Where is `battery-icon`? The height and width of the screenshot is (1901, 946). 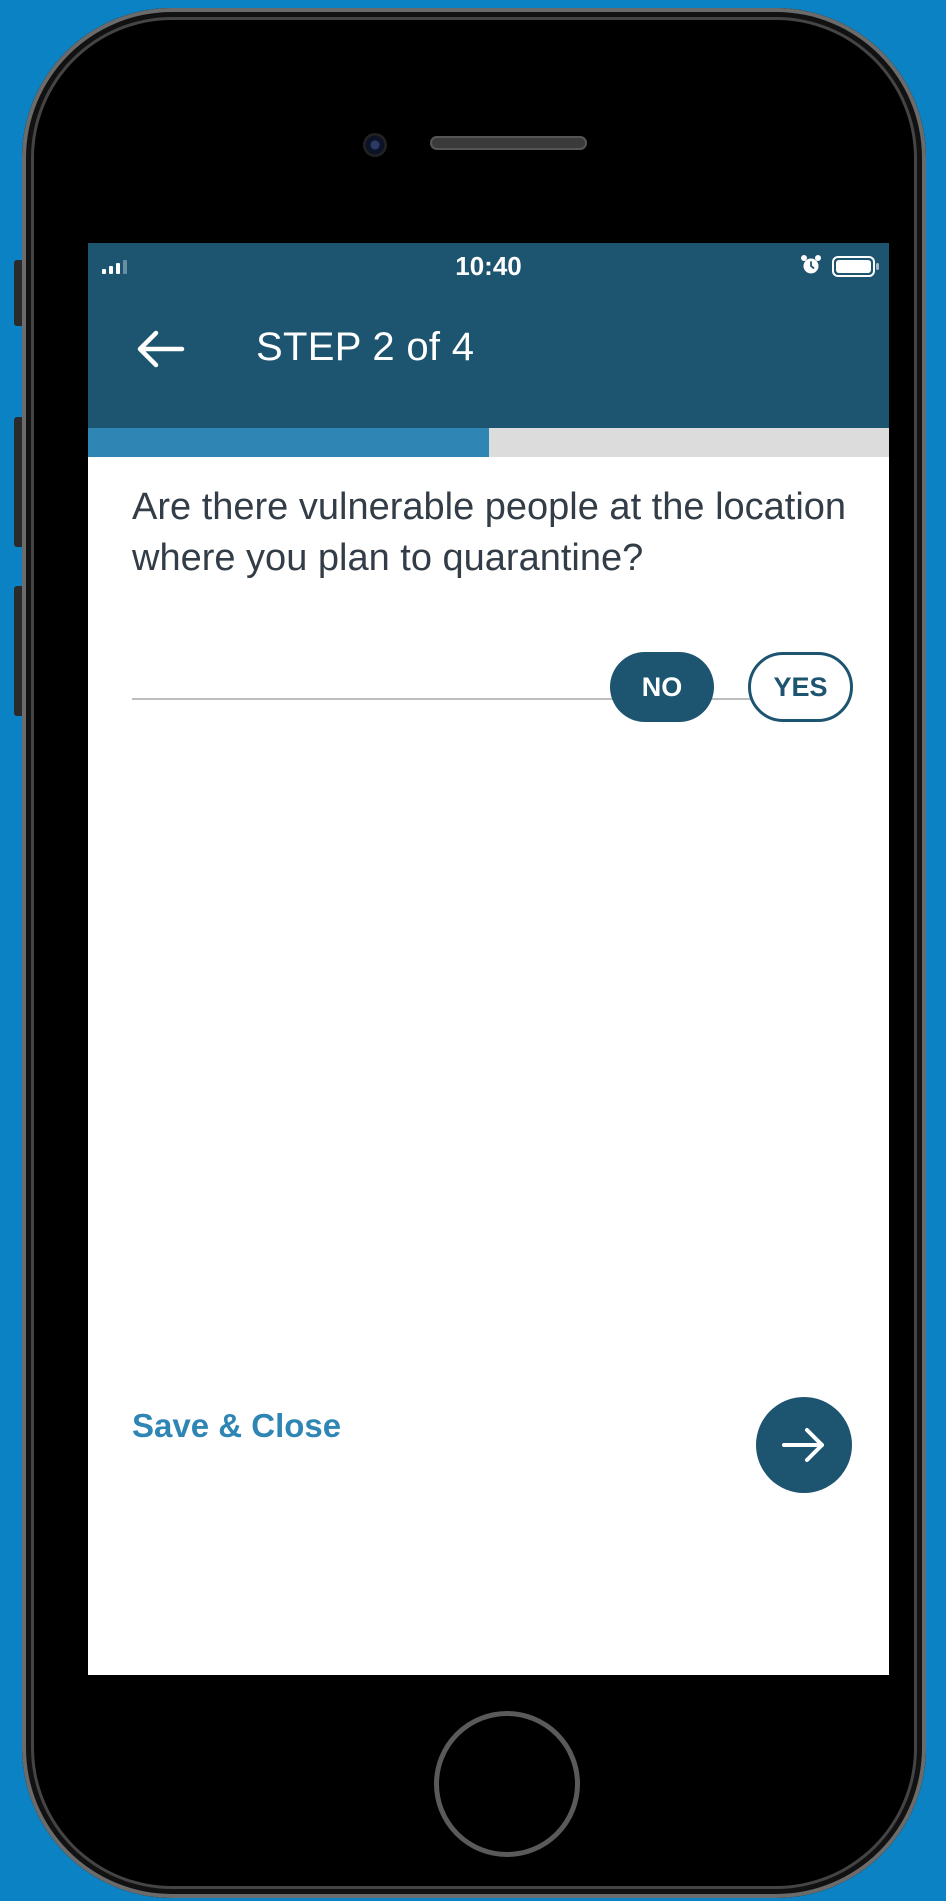 battery-icon is located at coordinates (855, 266).